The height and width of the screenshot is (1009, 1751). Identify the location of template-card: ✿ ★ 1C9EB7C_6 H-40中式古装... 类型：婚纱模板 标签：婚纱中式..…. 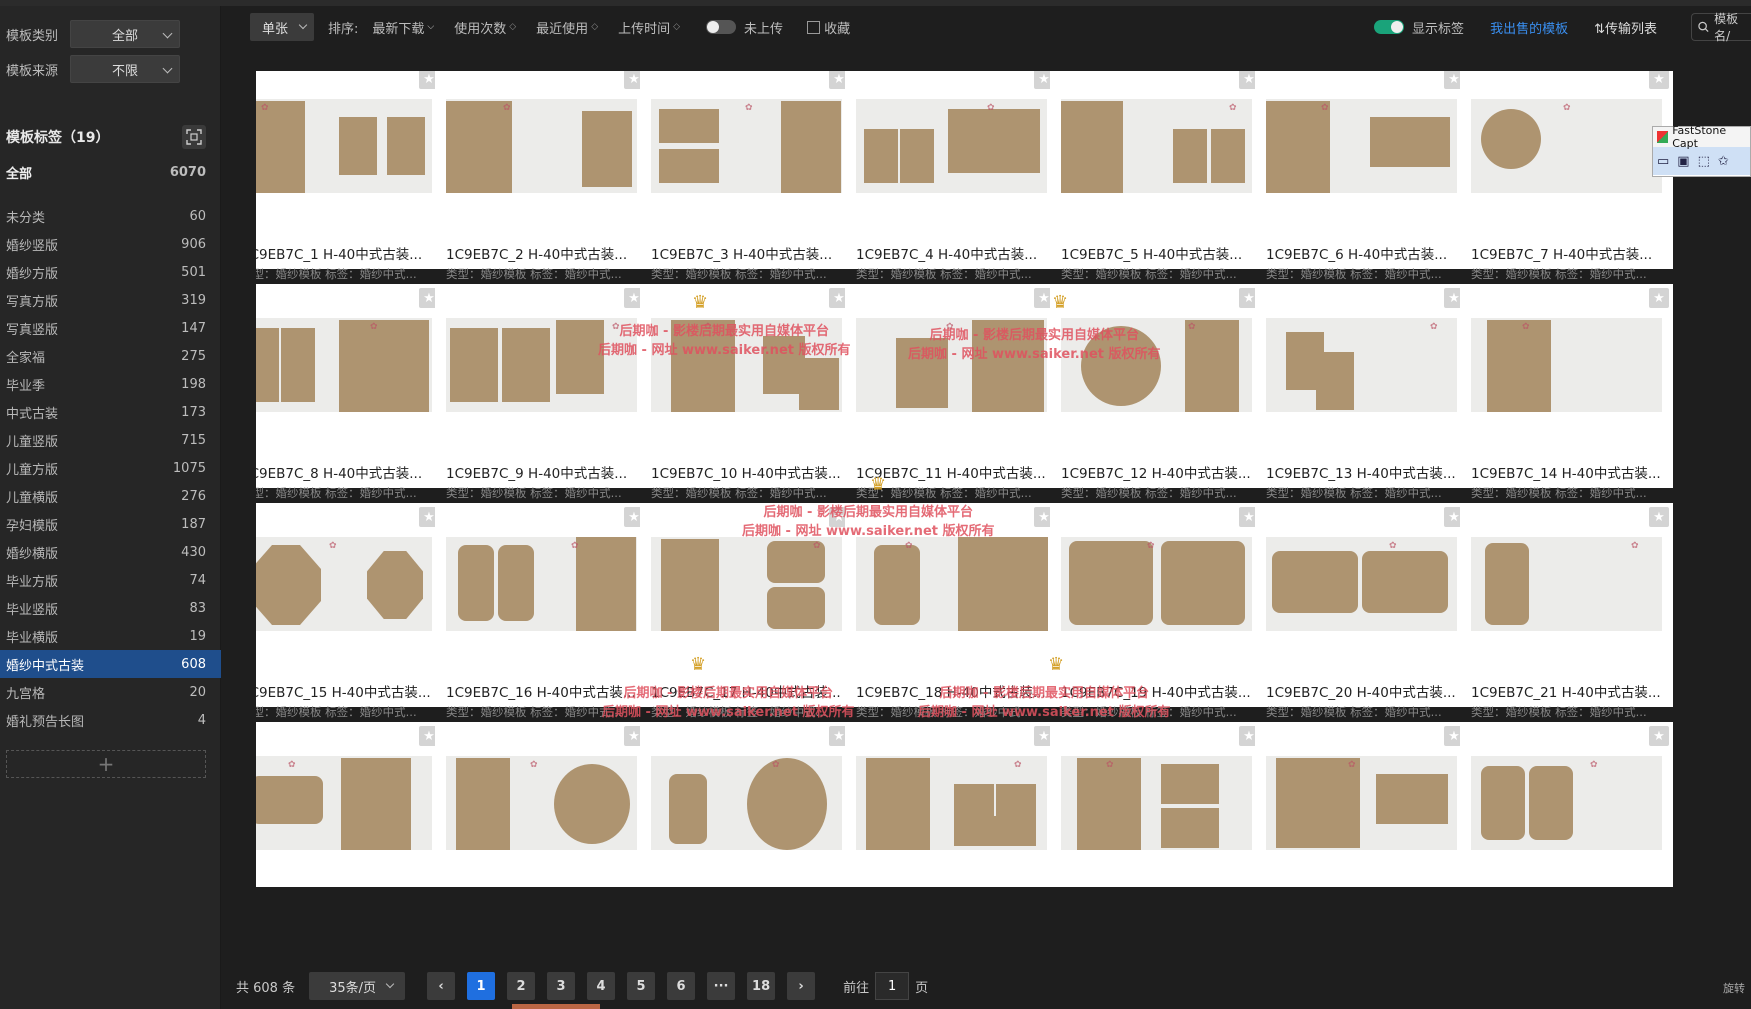
(1361, 176).